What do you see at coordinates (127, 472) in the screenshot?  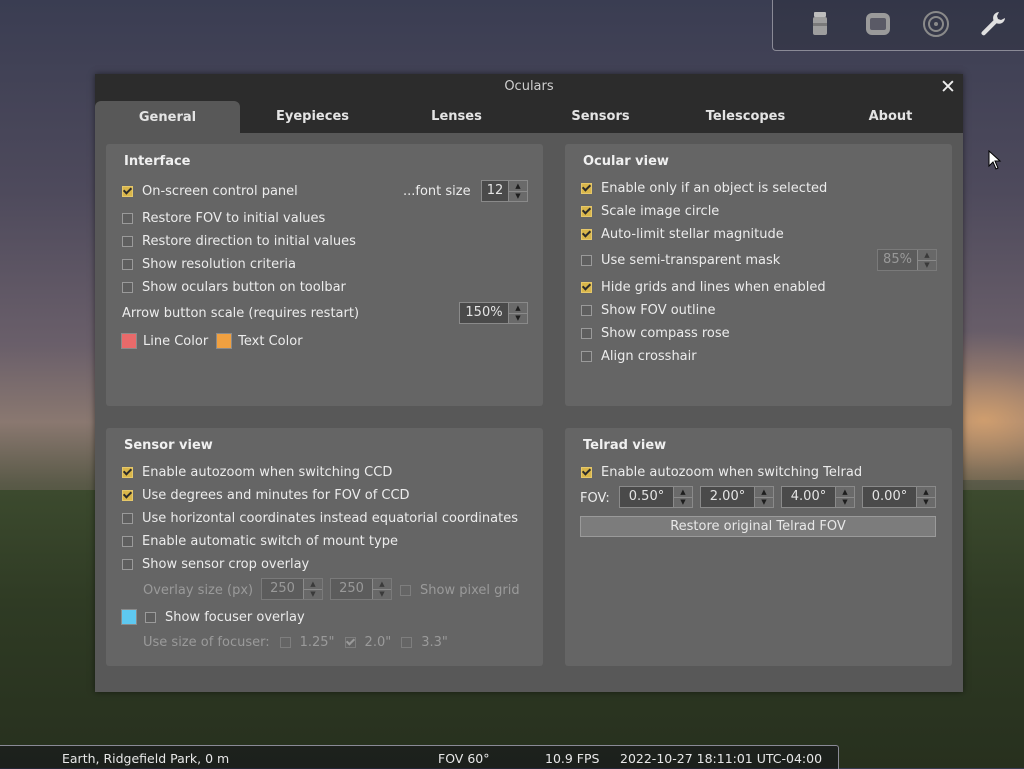 I see `autozoom-ccd-checkbox` at bounding box center [127, 472].